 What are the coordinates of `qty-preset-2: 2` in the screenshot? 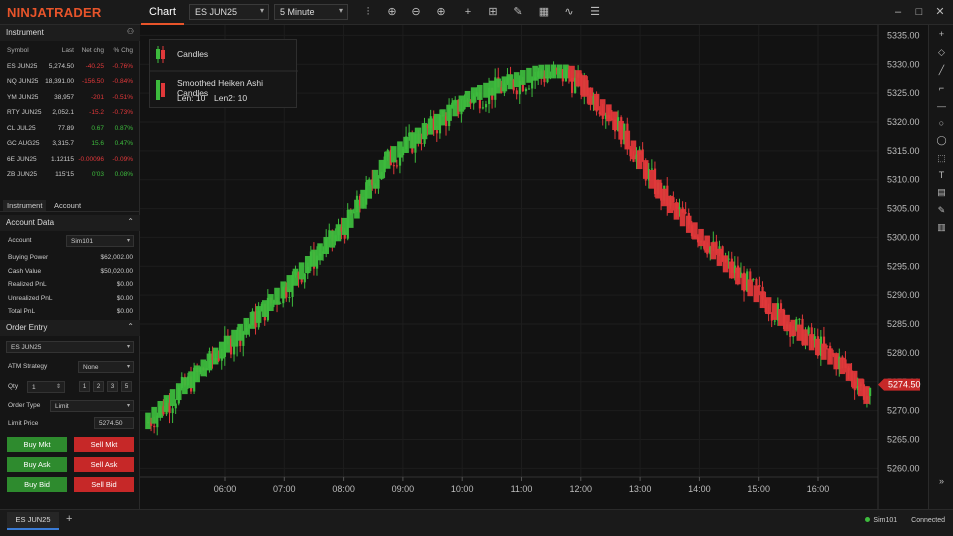 It's located at (98, 386).